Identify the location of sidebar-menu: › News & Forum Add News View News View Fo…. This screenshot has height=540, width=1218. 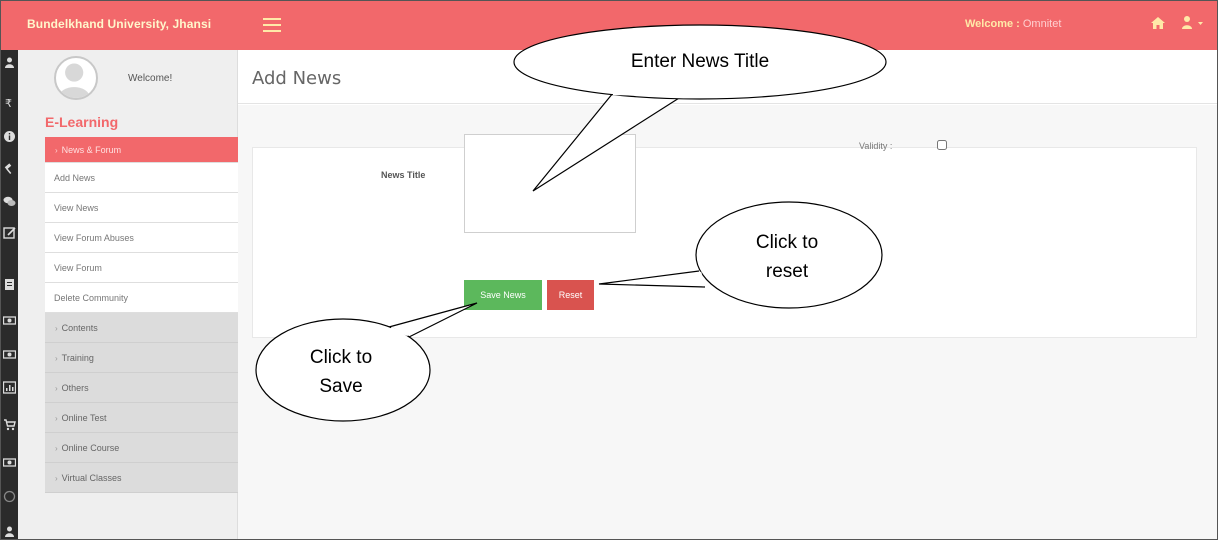
(141, 315).